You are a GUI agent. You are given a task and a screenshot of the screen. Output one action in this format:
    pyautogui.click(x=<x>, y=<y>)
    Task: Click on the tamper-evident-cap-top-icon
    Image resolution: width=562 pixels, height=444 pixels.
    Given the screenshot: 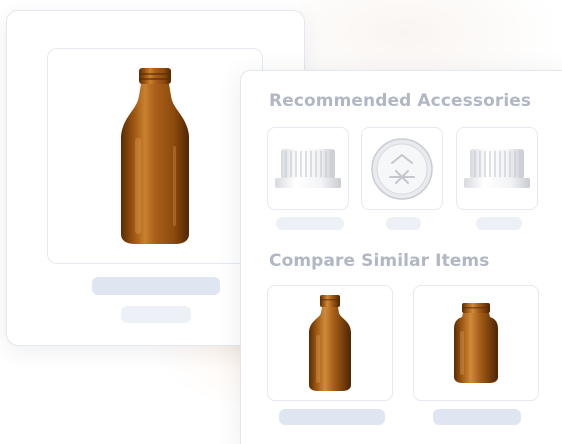 What is the action you would take?
    pyautogui.click(x=402, y=168)
    